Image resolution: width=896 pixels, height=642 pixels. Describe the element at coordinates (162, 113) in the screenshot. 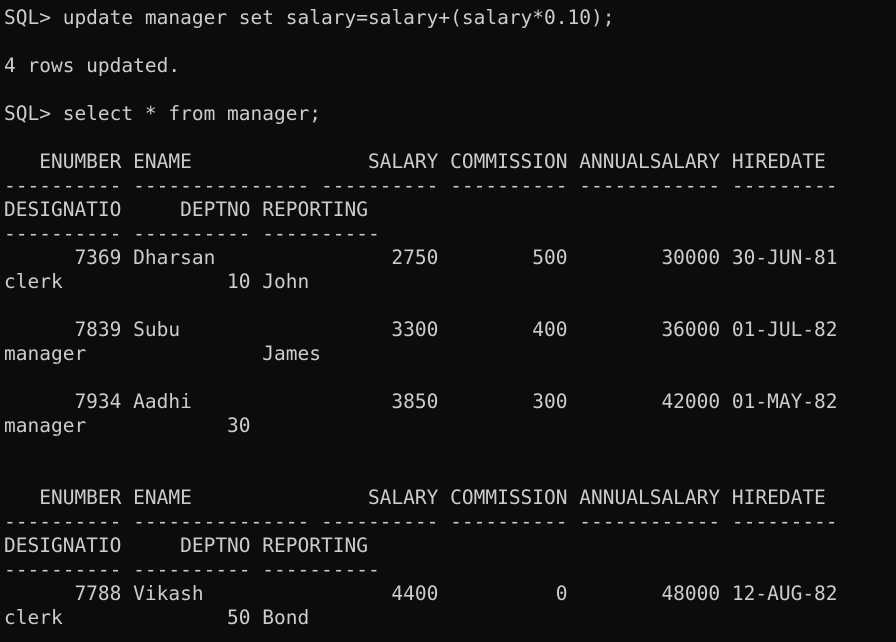

I see `select-command-line: SQL> select * from manager;` at that location.